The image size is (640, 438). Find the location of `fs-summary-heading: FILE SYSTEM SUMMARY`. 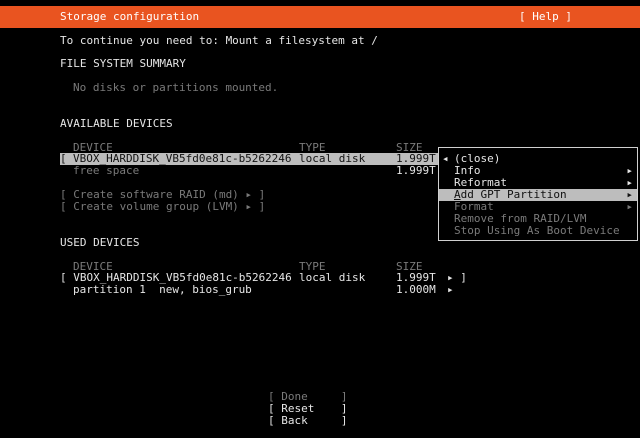

fs-summary-heading: FILE SYSTEM SUMMARY is located at coordinates (123, 63).